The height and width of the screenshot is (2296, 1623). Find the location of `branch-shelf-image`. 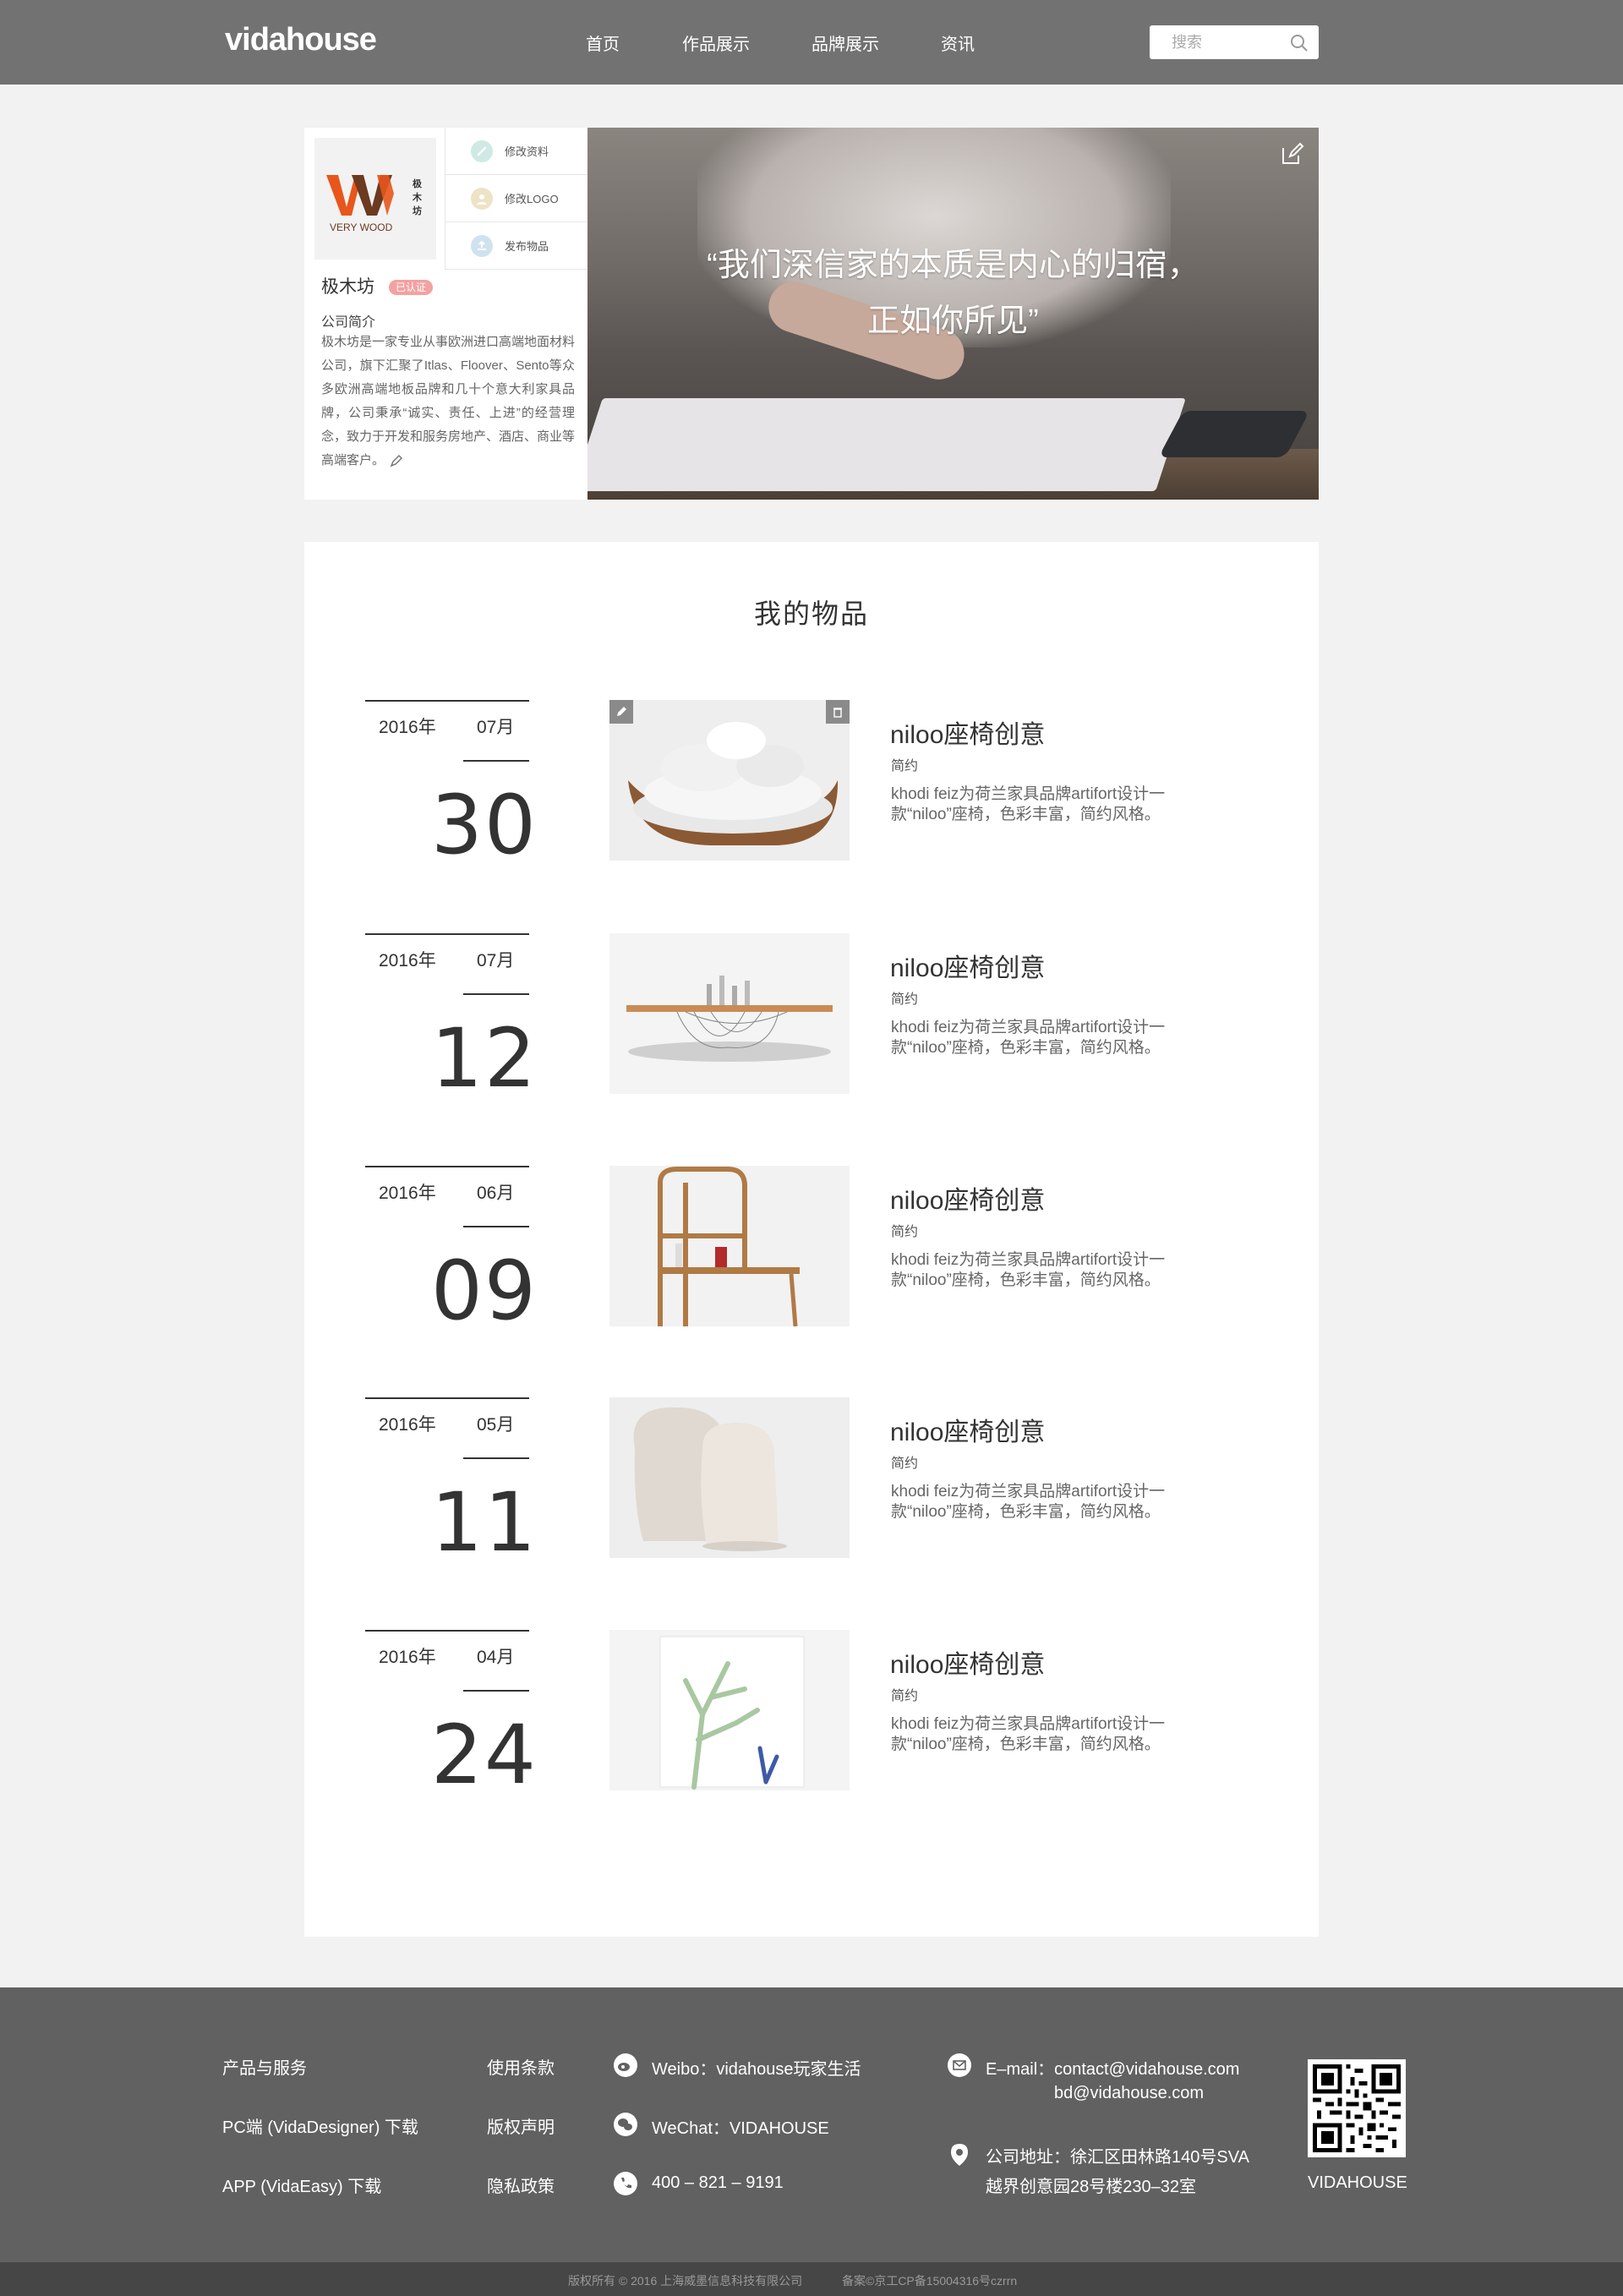

branch-shelf-image is located at coordinates (730, 1710).